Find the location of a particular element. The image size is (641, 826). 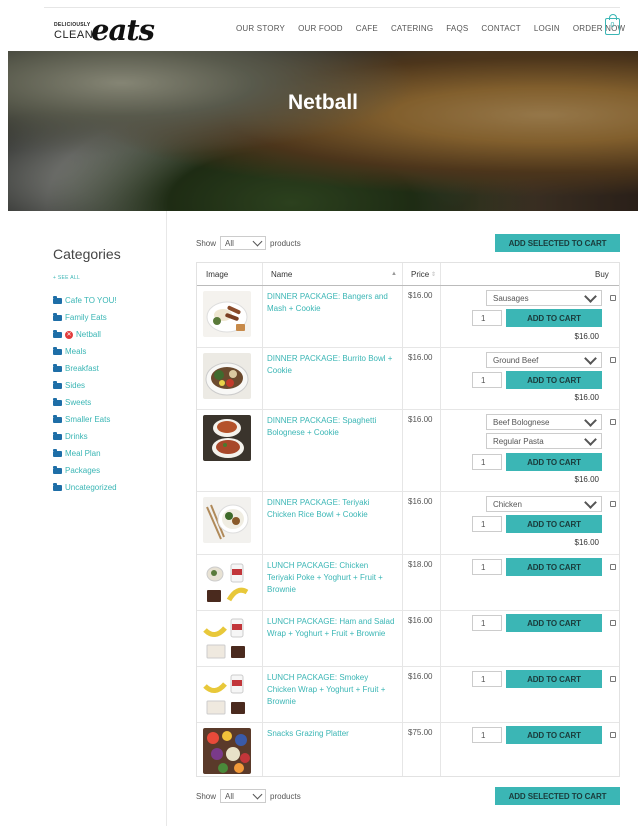

sidebar-item-packages: Packages is located at coordinates (108, 470).